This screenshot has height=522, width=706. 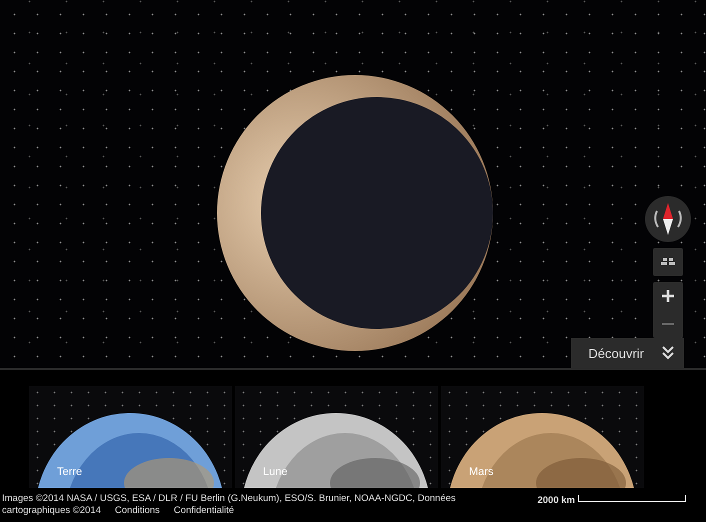 What do you see at coordinates (51, 511) in the screenshot?
I see `attribution-text: cartographiques ©2014` at bounding box center [51, 511].